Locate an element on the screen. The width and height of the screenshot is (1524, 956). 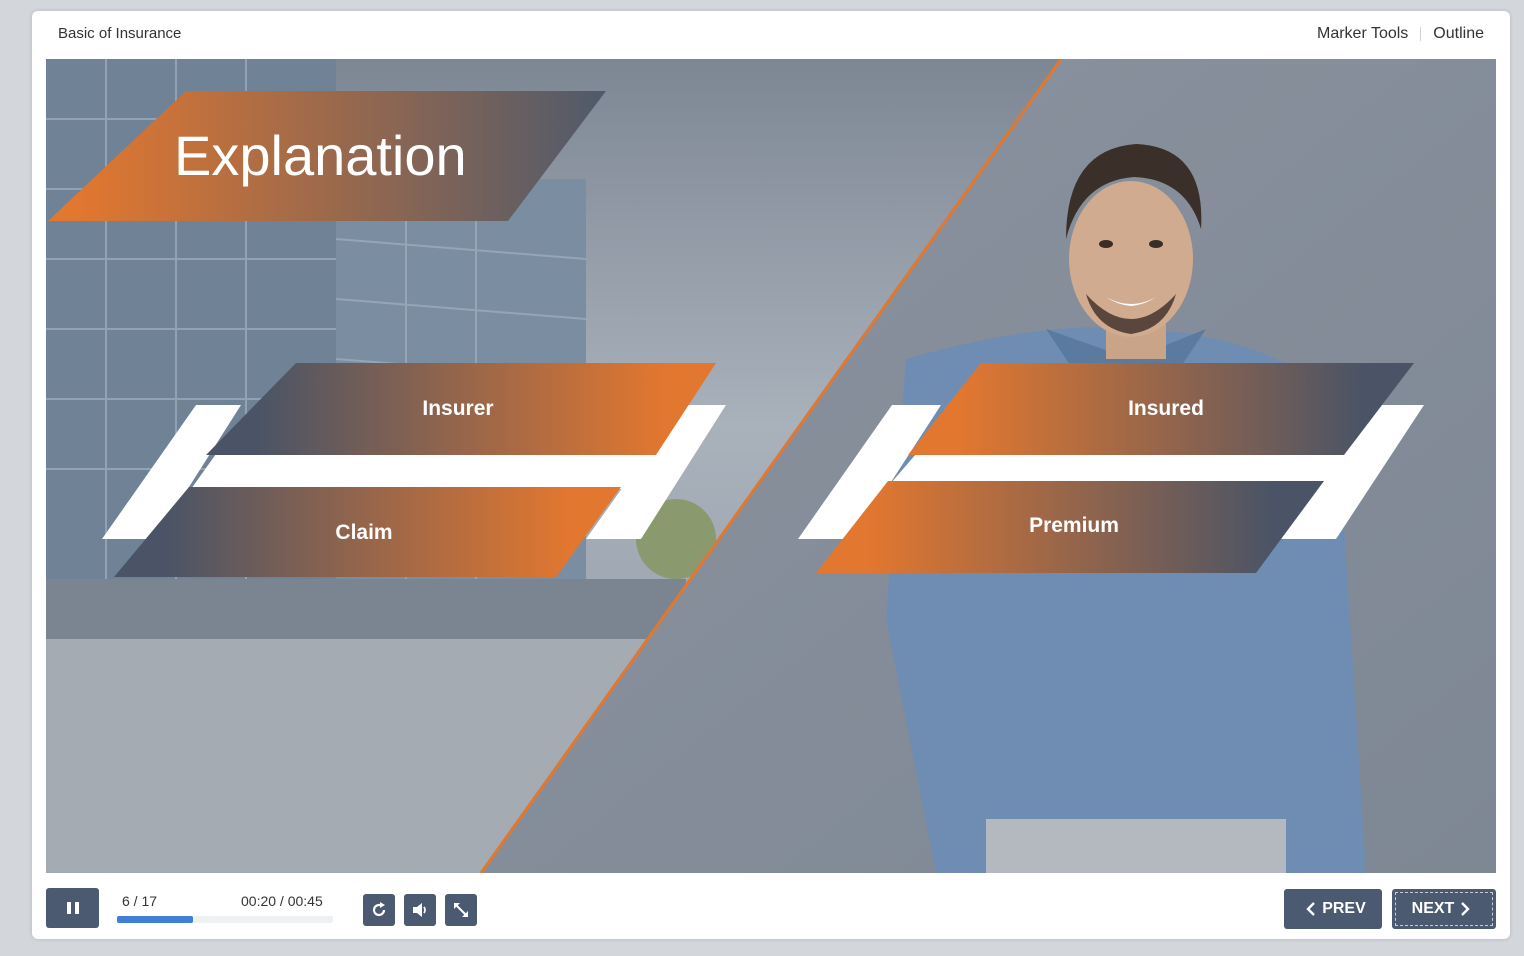
marker-tools-link: Marker Tools is located at coordinates (1362, 34).